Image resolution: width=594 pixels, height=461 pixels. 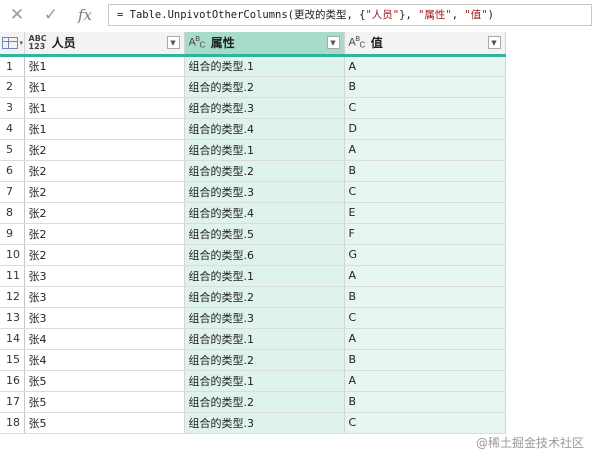 I want to click on table-row: 9 张2 组合的类型.5 F, so click(x=253, y=234).